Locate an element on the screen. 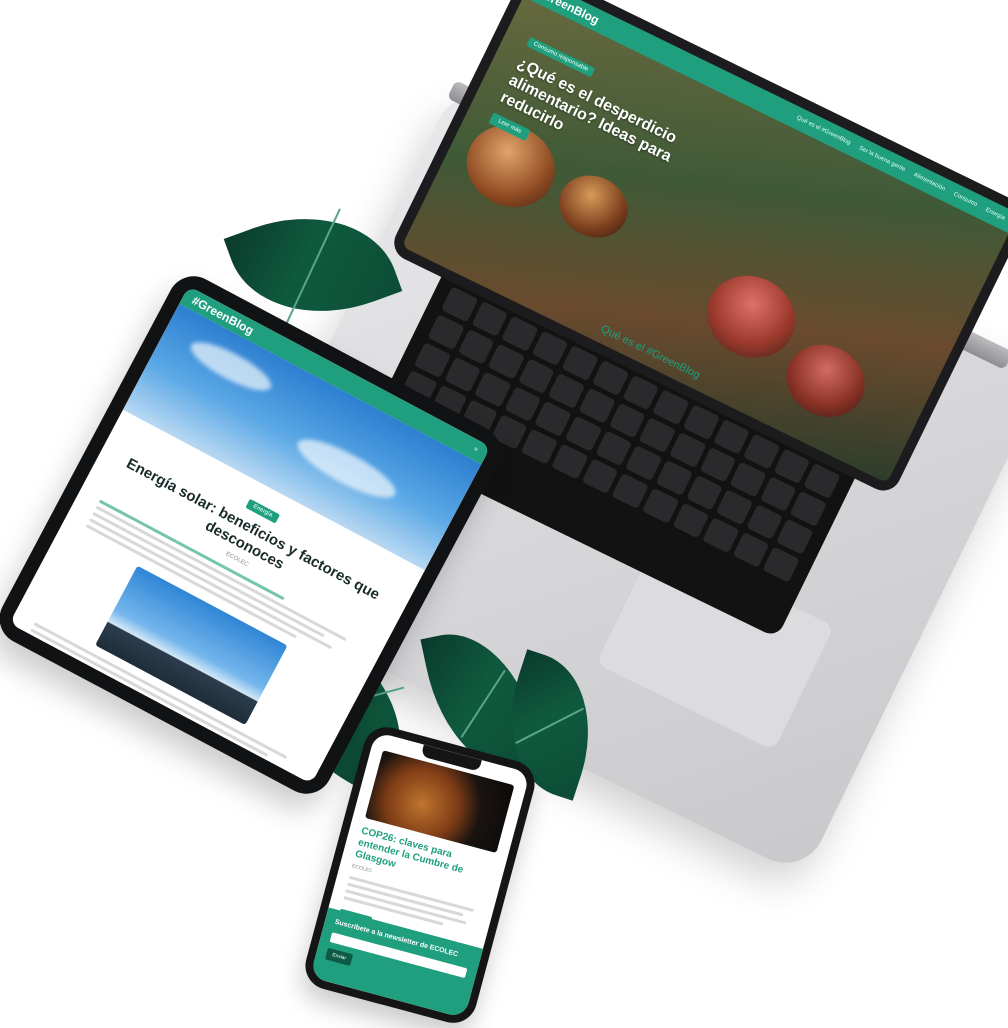 This screenshot has width=1008, height=1028. nav-item: Alimentación is located at coordinates (929, 182).